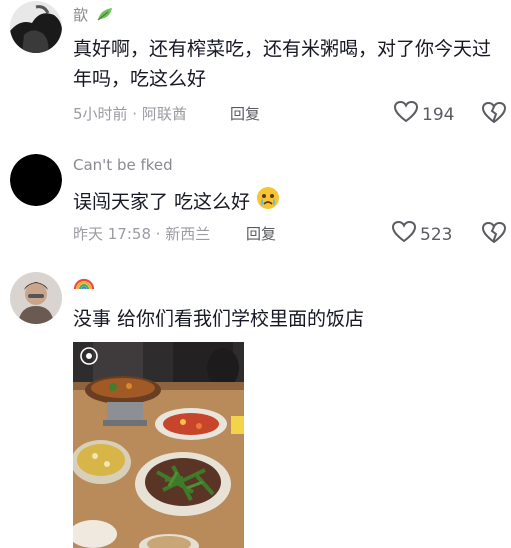  Describe the element at coordinates (436, 234) in the screenshot. I see `like-count: 523` at that location.